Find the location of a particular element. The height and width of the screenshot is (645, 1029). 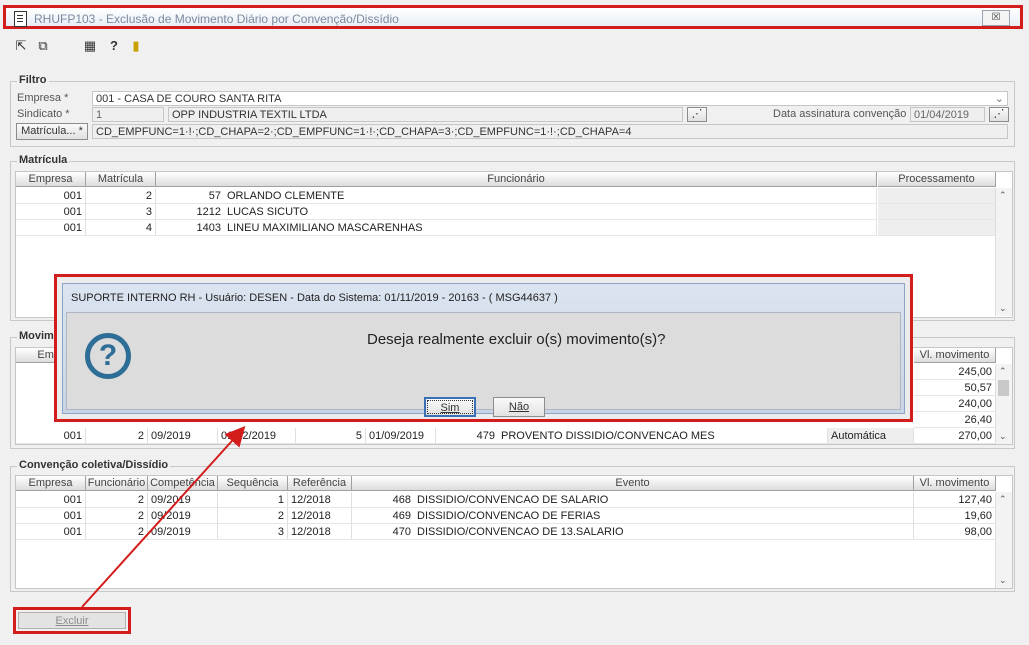

sindicato-name-field: OPP INDUSTRIA TEXTIL LTDA is located at coordinates (425, 114).